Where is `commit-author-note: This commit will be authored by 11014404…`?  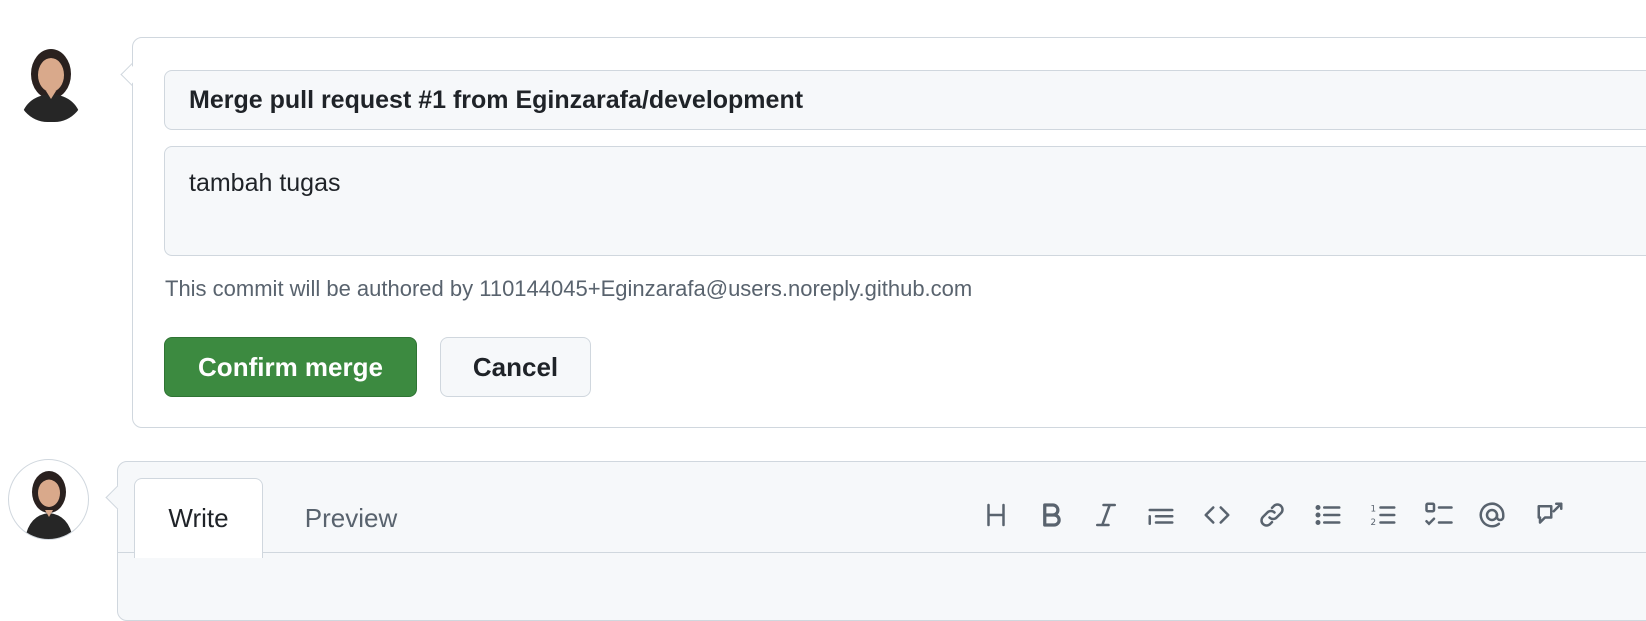
commit-author-note: This commit will be authored by 11014404… is located at coordinates (569, 288).